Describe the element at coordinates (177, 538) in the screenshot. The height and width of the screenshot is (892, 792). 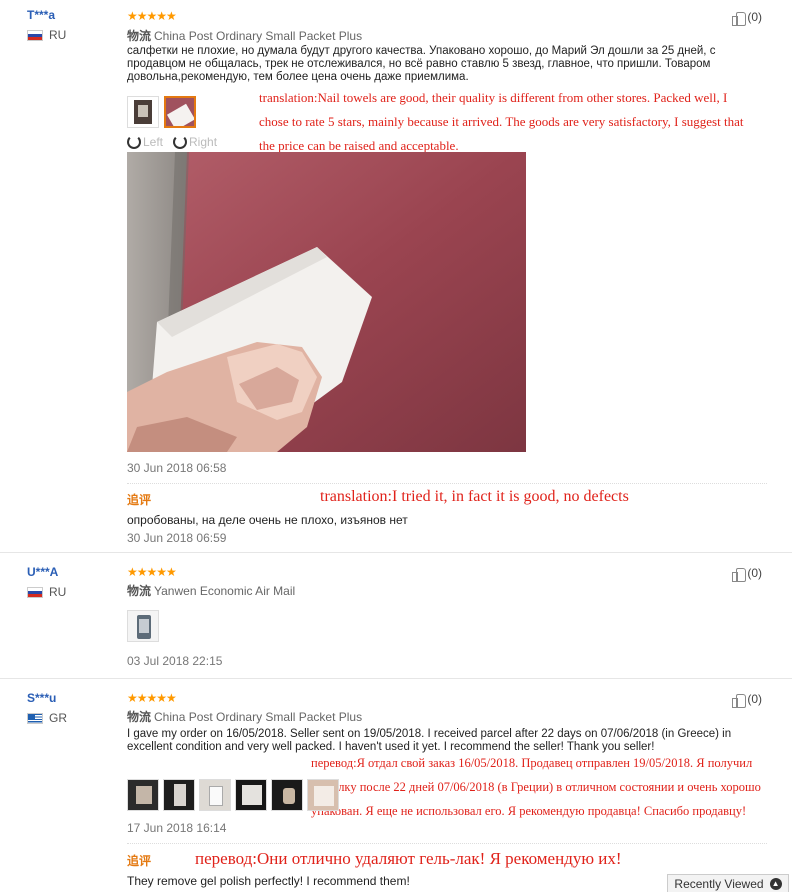
I see `additional-review-date: 30 Jun 2018 06:59` at that location.